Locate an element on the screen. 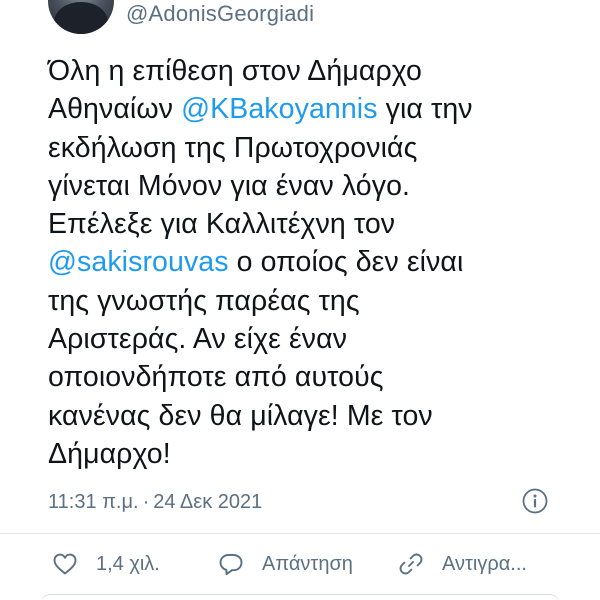 Image resolution: width=600 pixels, height=600 pixels. tweet-text-line: γίνεται Μόνον για έναν λόγο. is located at coordinates (313, 186).